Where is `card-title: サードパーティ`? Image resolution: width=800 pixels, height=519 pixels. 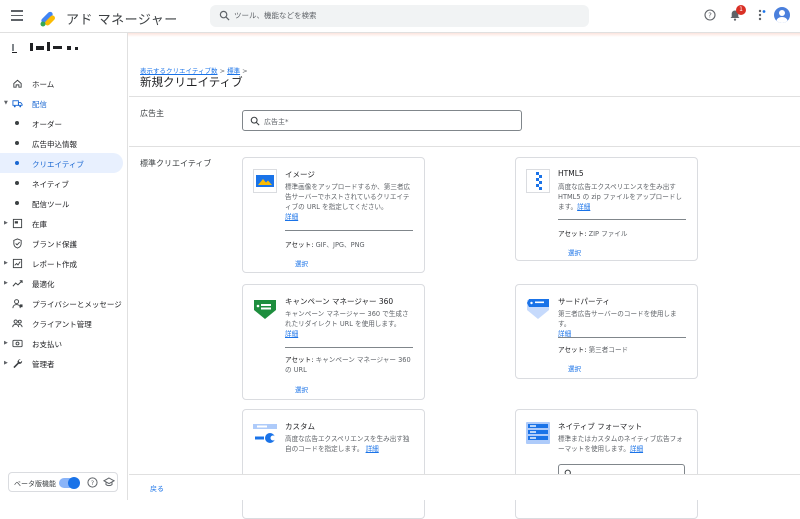
card-title: サードパーティ is located at coordinates (584, 301).